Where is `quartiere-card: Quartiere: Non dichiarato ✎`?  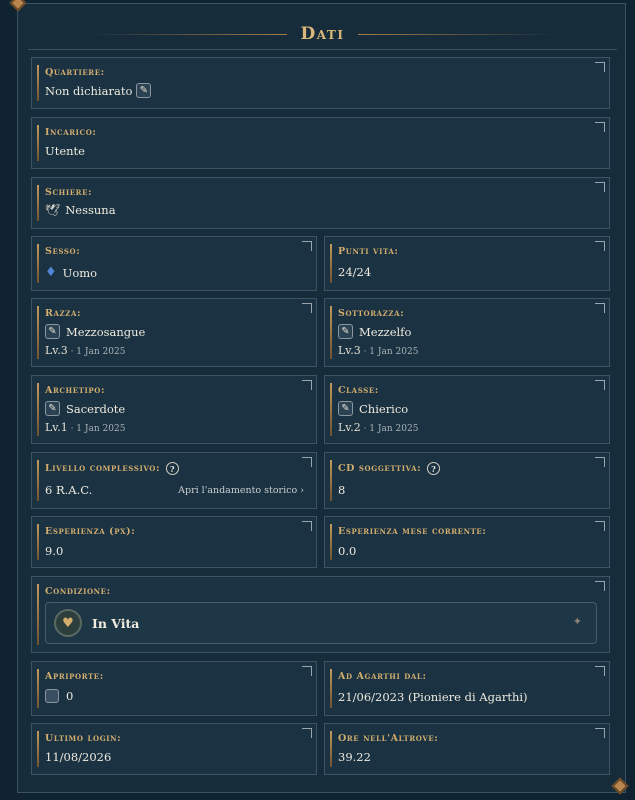 quartiere-card: Quartiere: Non dichiarato ✎ is located at coordinates (320, 83).